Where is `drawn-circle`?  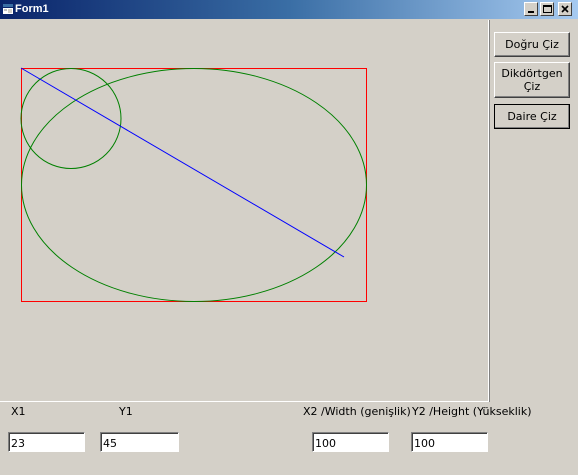
drawn-circle is located at coordinates (71, 118).